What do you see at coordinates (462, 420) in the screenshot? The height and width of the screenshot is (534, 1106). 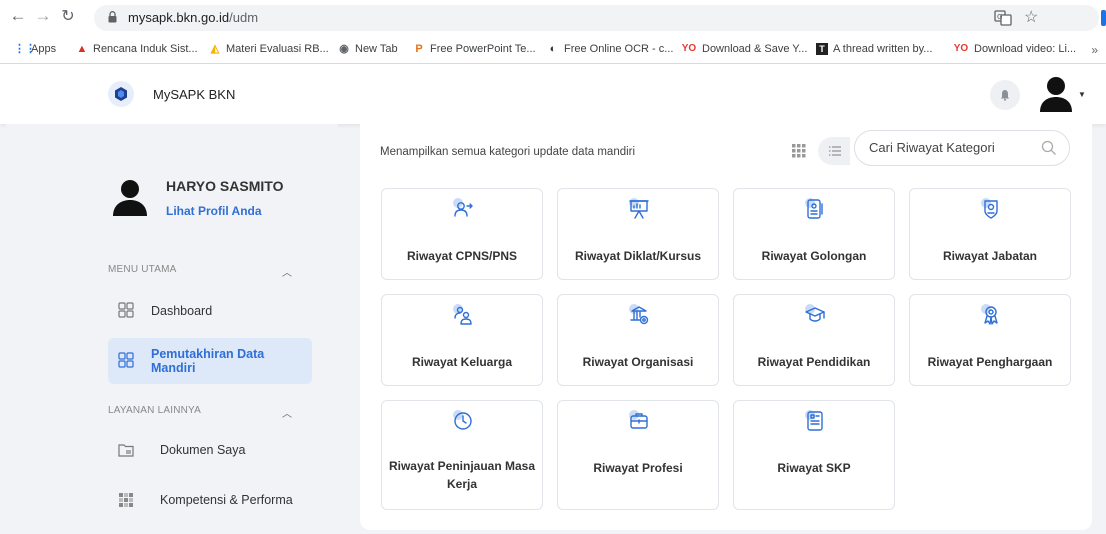 I see `clock-icon` at bounding box center [462, 420].